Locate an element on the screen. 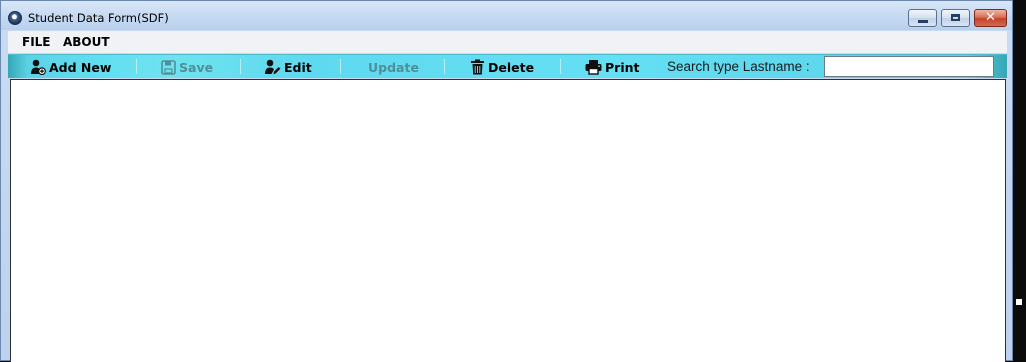 The width and height of the screenshot is (1026, 362). update-label: Update is located at coordinates (393, 67).